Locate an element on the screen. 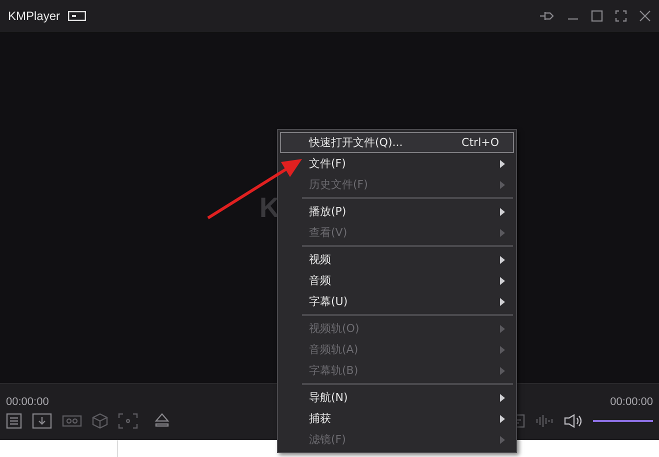 Image resolution: width=659 pixels, height=457 pixels. menu-item-label: 字幕(U) is located at coordinates (329, 301).